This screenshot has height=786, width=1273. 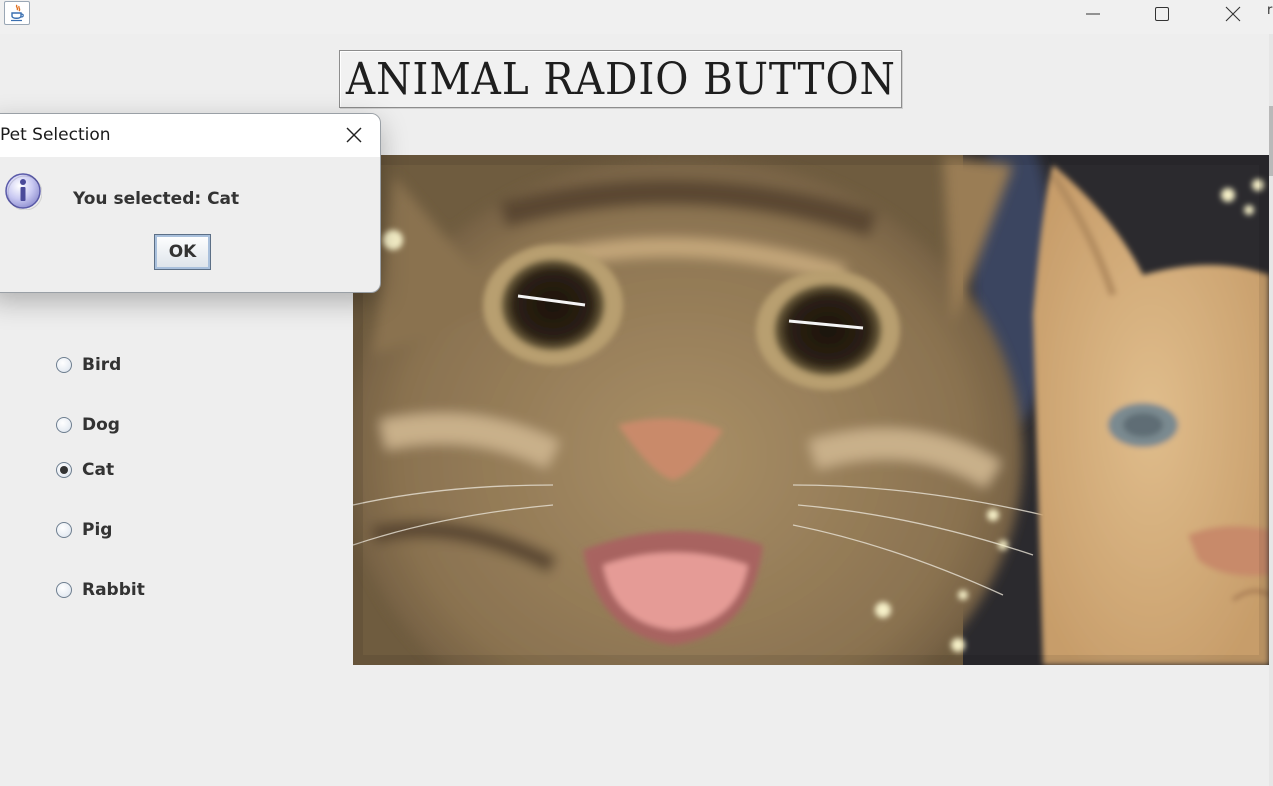 What do you see at coordinates (64, 365) in the screenshot?
I see `radio-bird-indicator` at bounding box center [64, 365].